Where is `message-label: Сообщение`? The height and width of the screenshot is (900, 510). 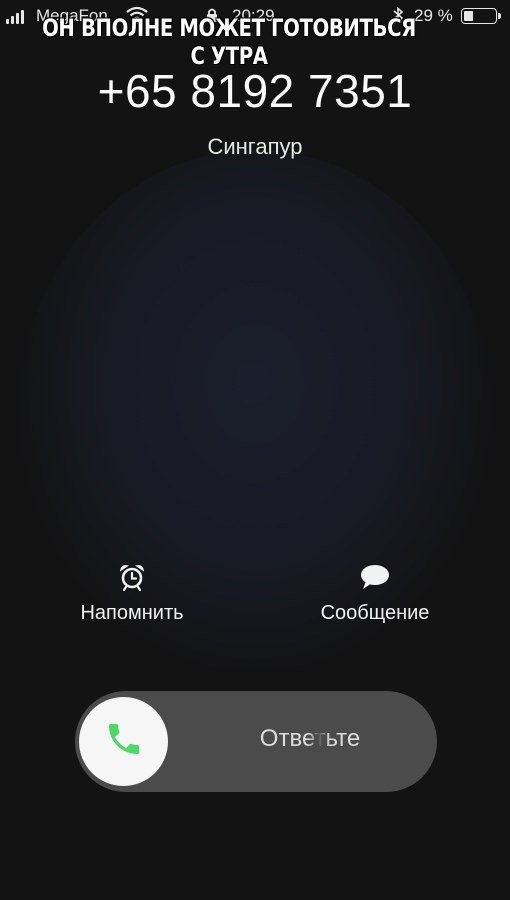
message-label: Сообщение is located at coordinates (375, 613).